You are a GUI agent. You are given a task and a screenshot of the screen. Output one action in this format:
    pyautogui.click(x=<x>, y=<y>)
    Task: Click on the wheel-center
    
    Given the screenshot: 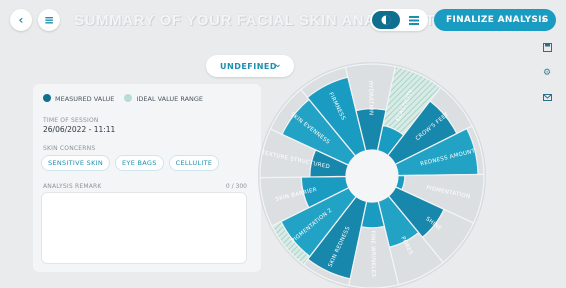 What is the action you would take?
    pyautogui.click(x=372, y=176)
    